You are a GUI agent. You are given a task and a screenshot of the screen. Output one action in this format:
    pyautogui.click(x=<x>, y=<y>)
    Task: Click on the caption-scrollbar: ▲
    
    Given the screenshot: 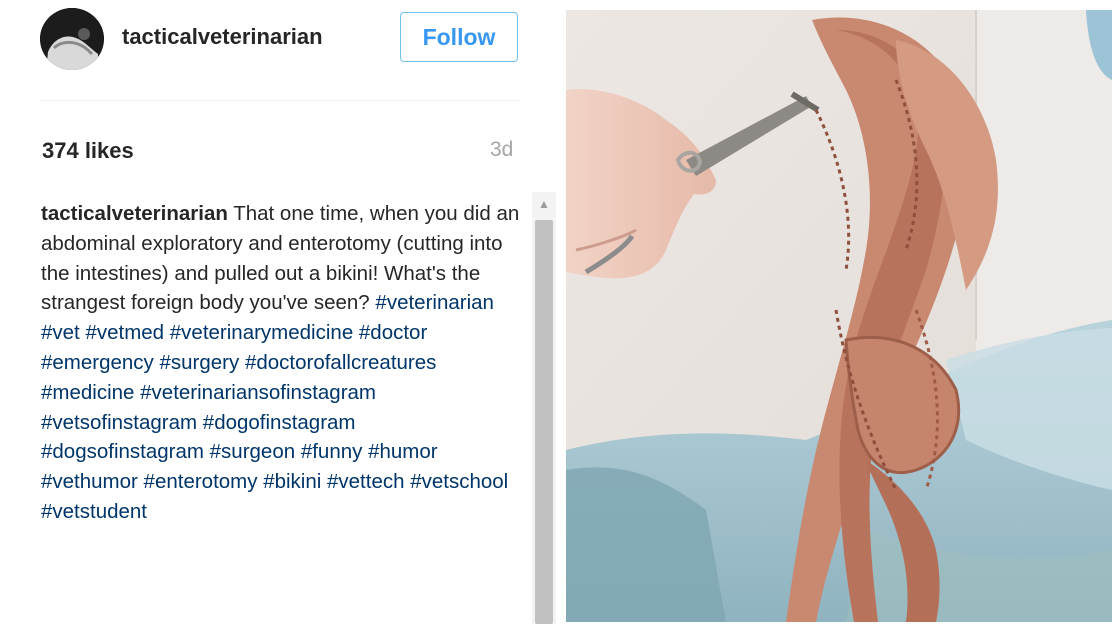 What is the action you would take?
    pyautogui.click(x=544, y=408)
    